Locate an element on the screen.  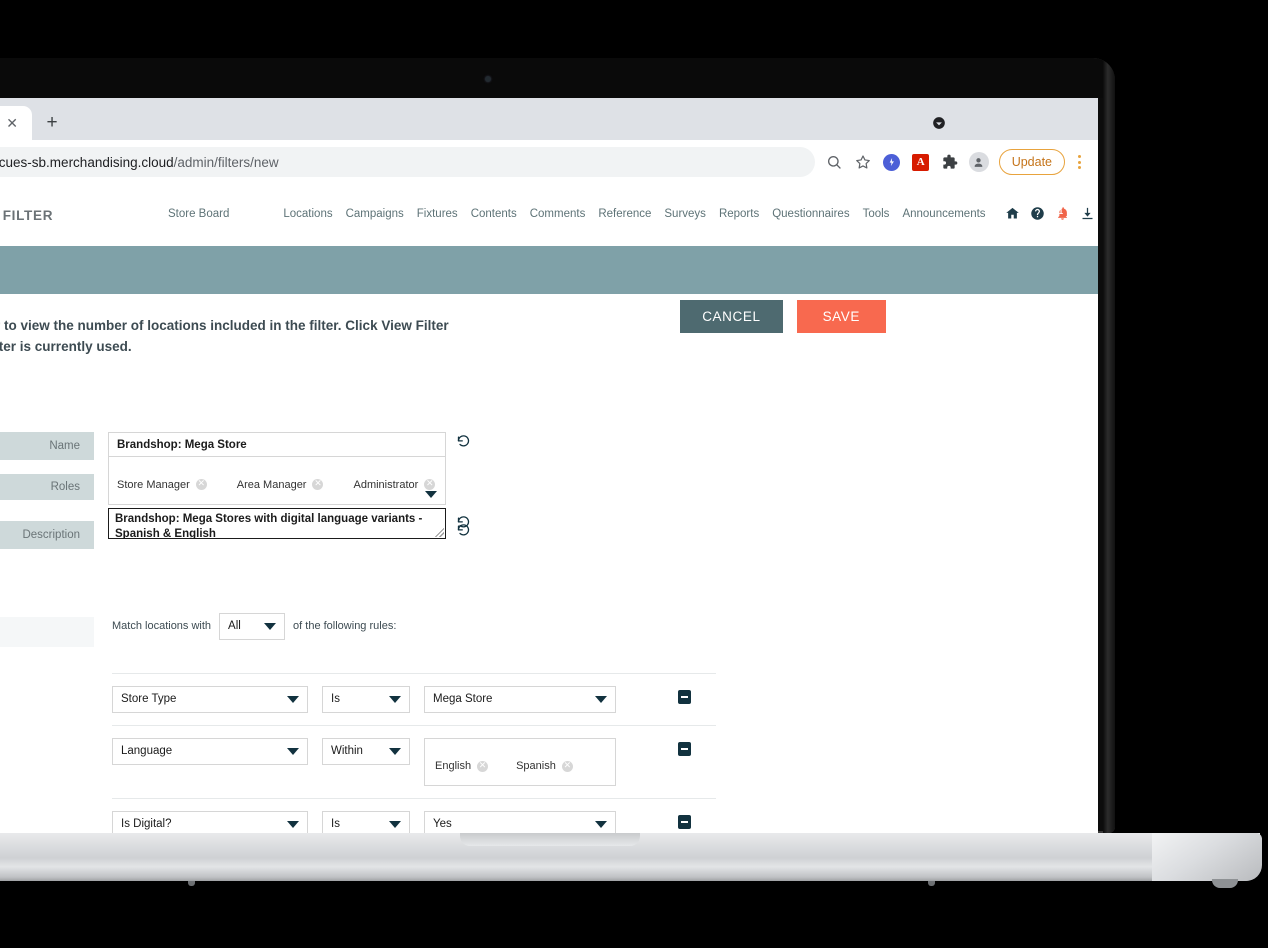
rule-field-value: Language is located at coordinates (147, 751).